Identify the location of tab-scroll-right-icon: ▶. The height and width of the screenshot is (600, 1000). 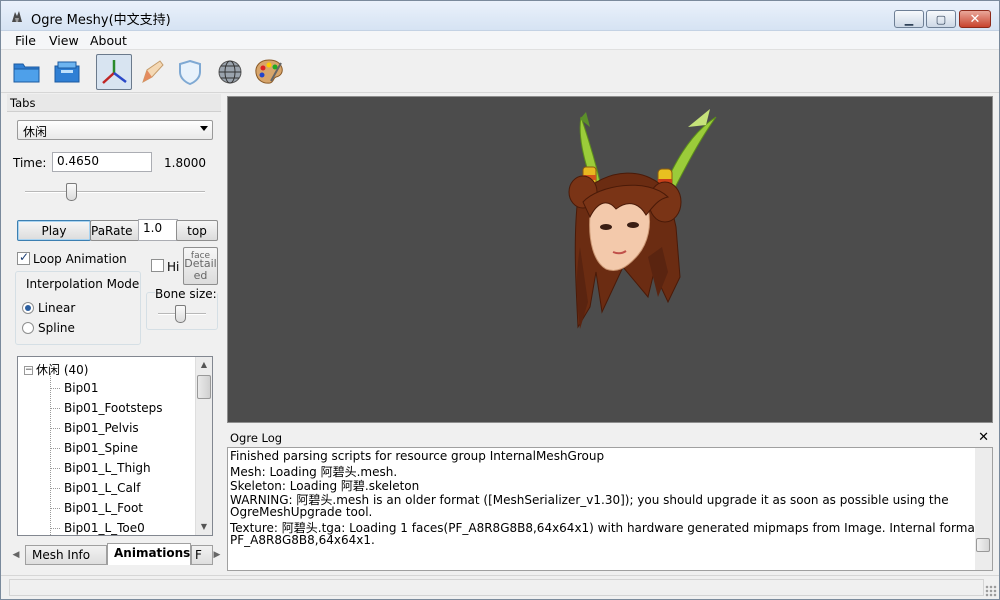
(217, 555).